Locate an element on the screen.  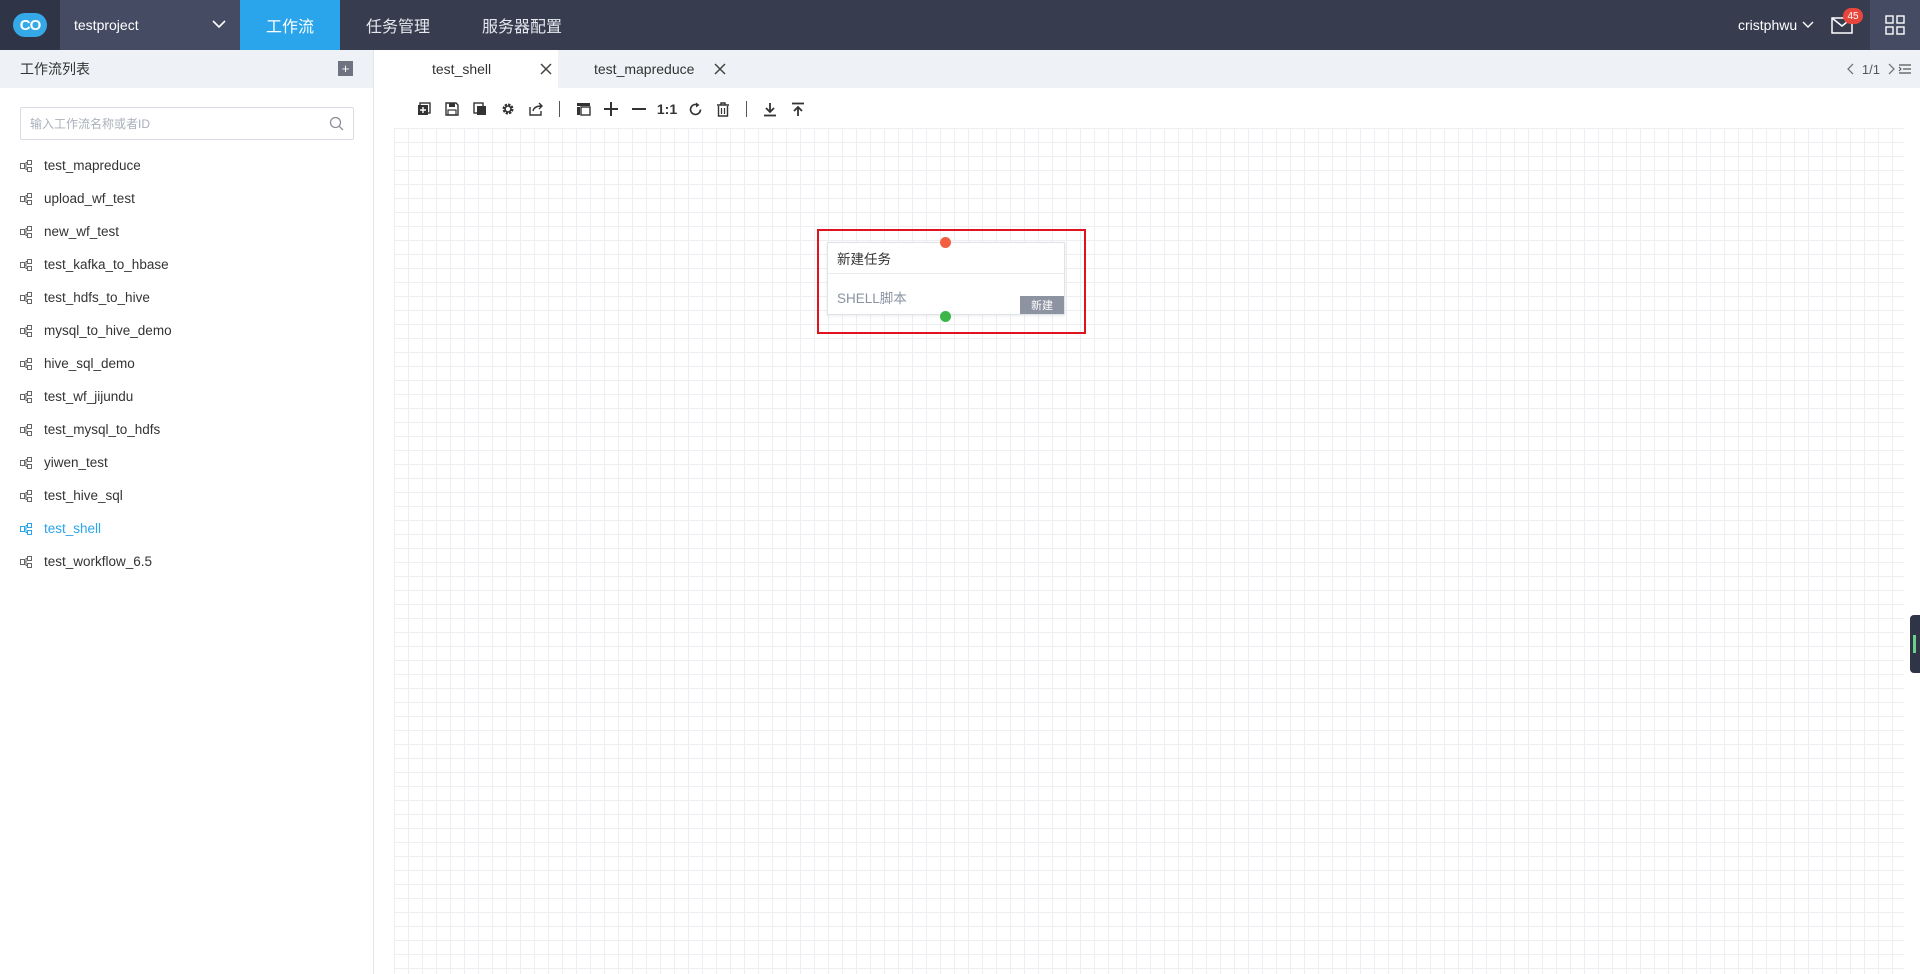
sidebar-header: 工作流列表 + is located at coordinates (186, 69).